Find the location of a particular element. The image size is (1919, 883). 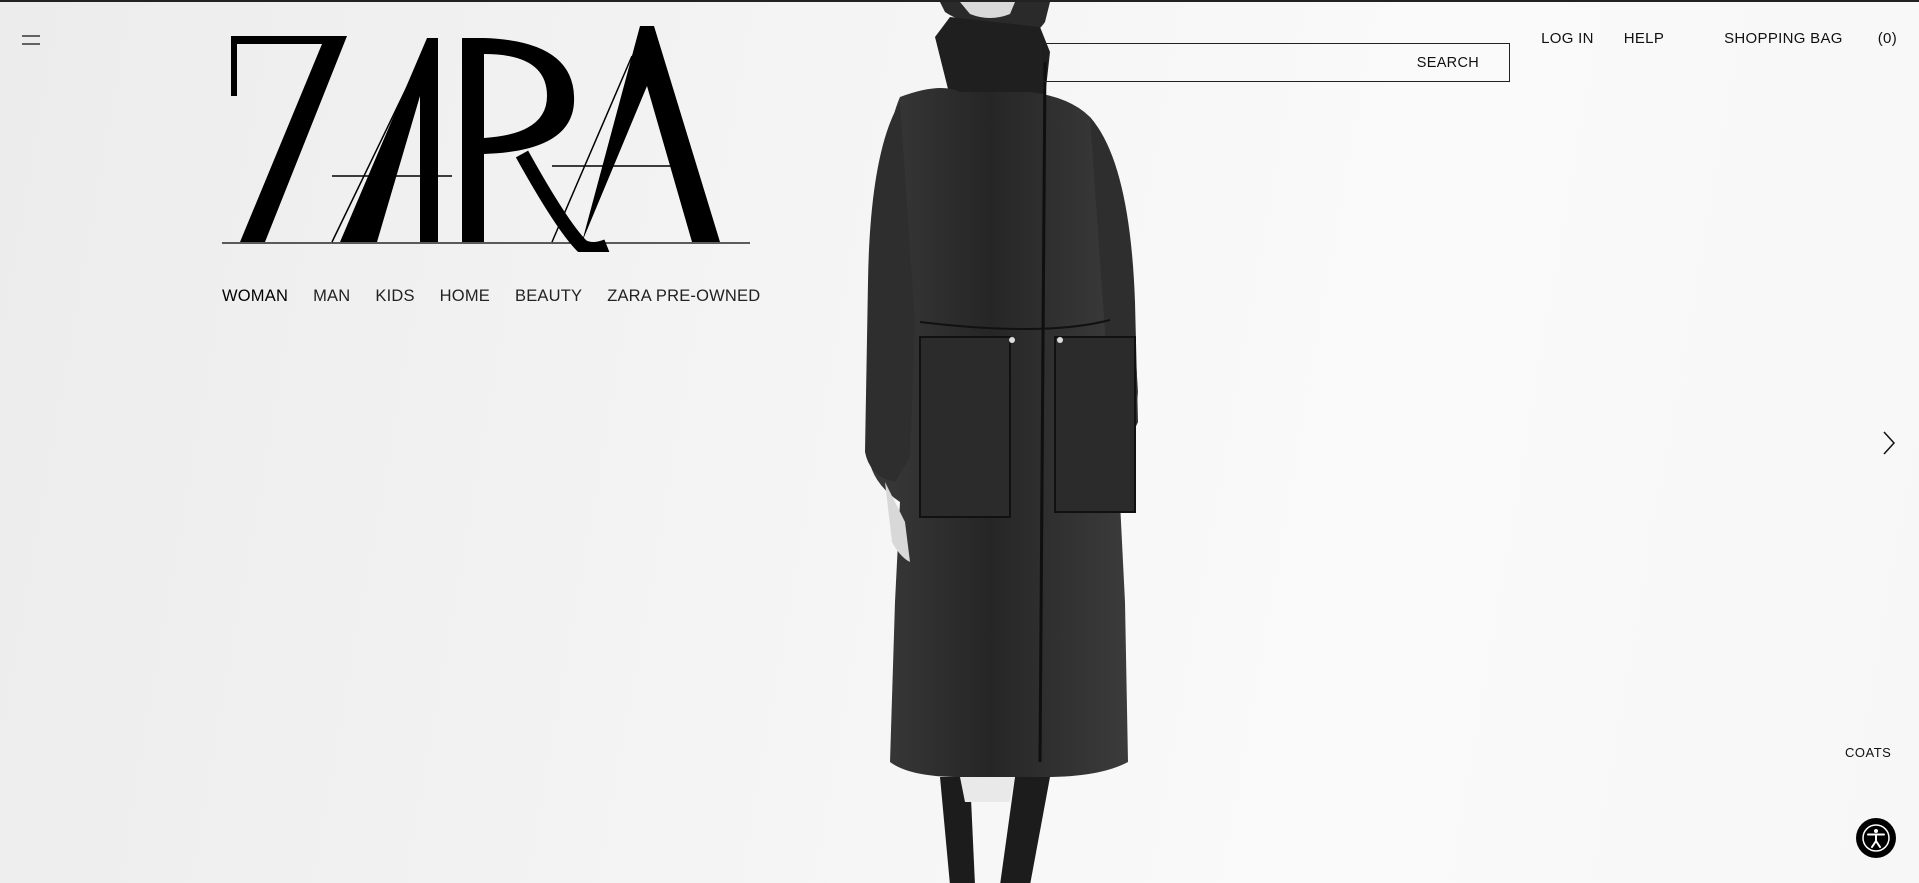

accessibility-button is located at coordinates (1876, 838).